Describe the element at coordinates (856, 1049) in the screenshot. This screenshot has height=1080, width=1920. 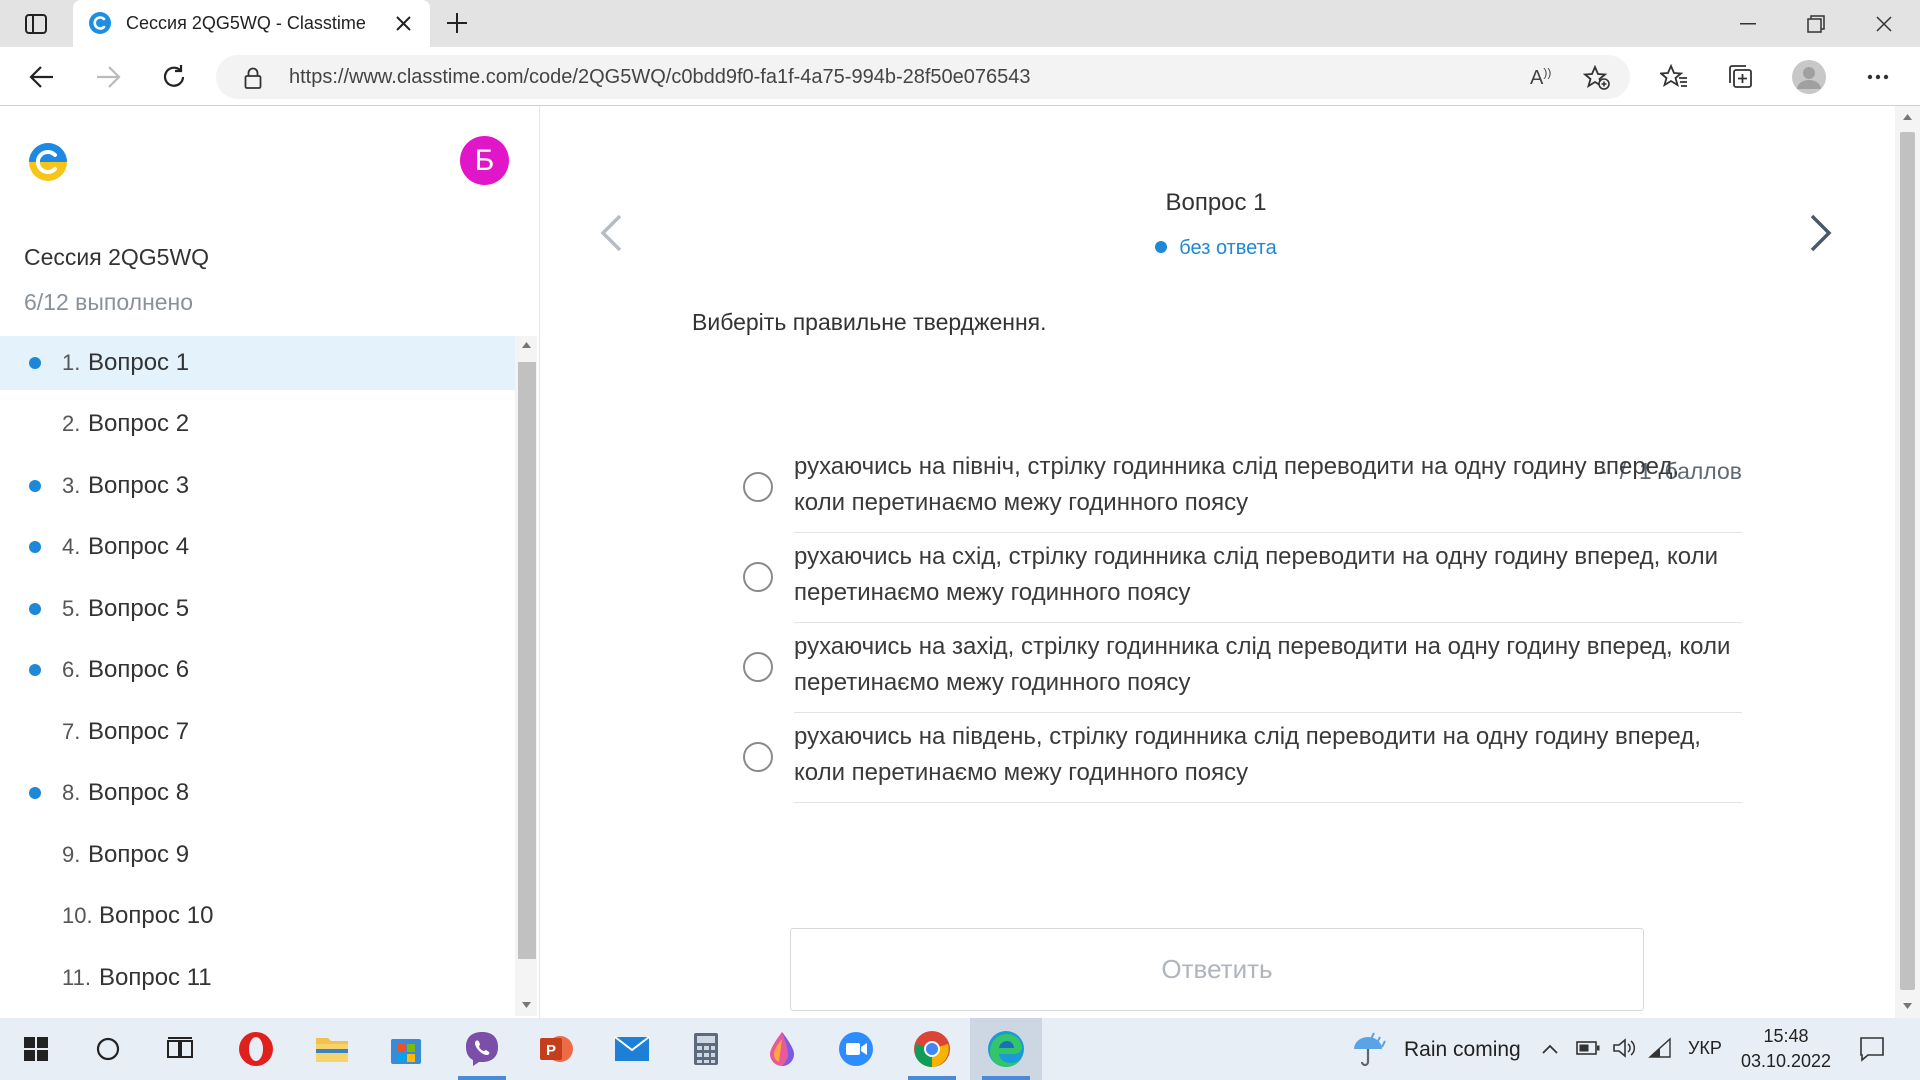
I see `zoom-app` at that location.